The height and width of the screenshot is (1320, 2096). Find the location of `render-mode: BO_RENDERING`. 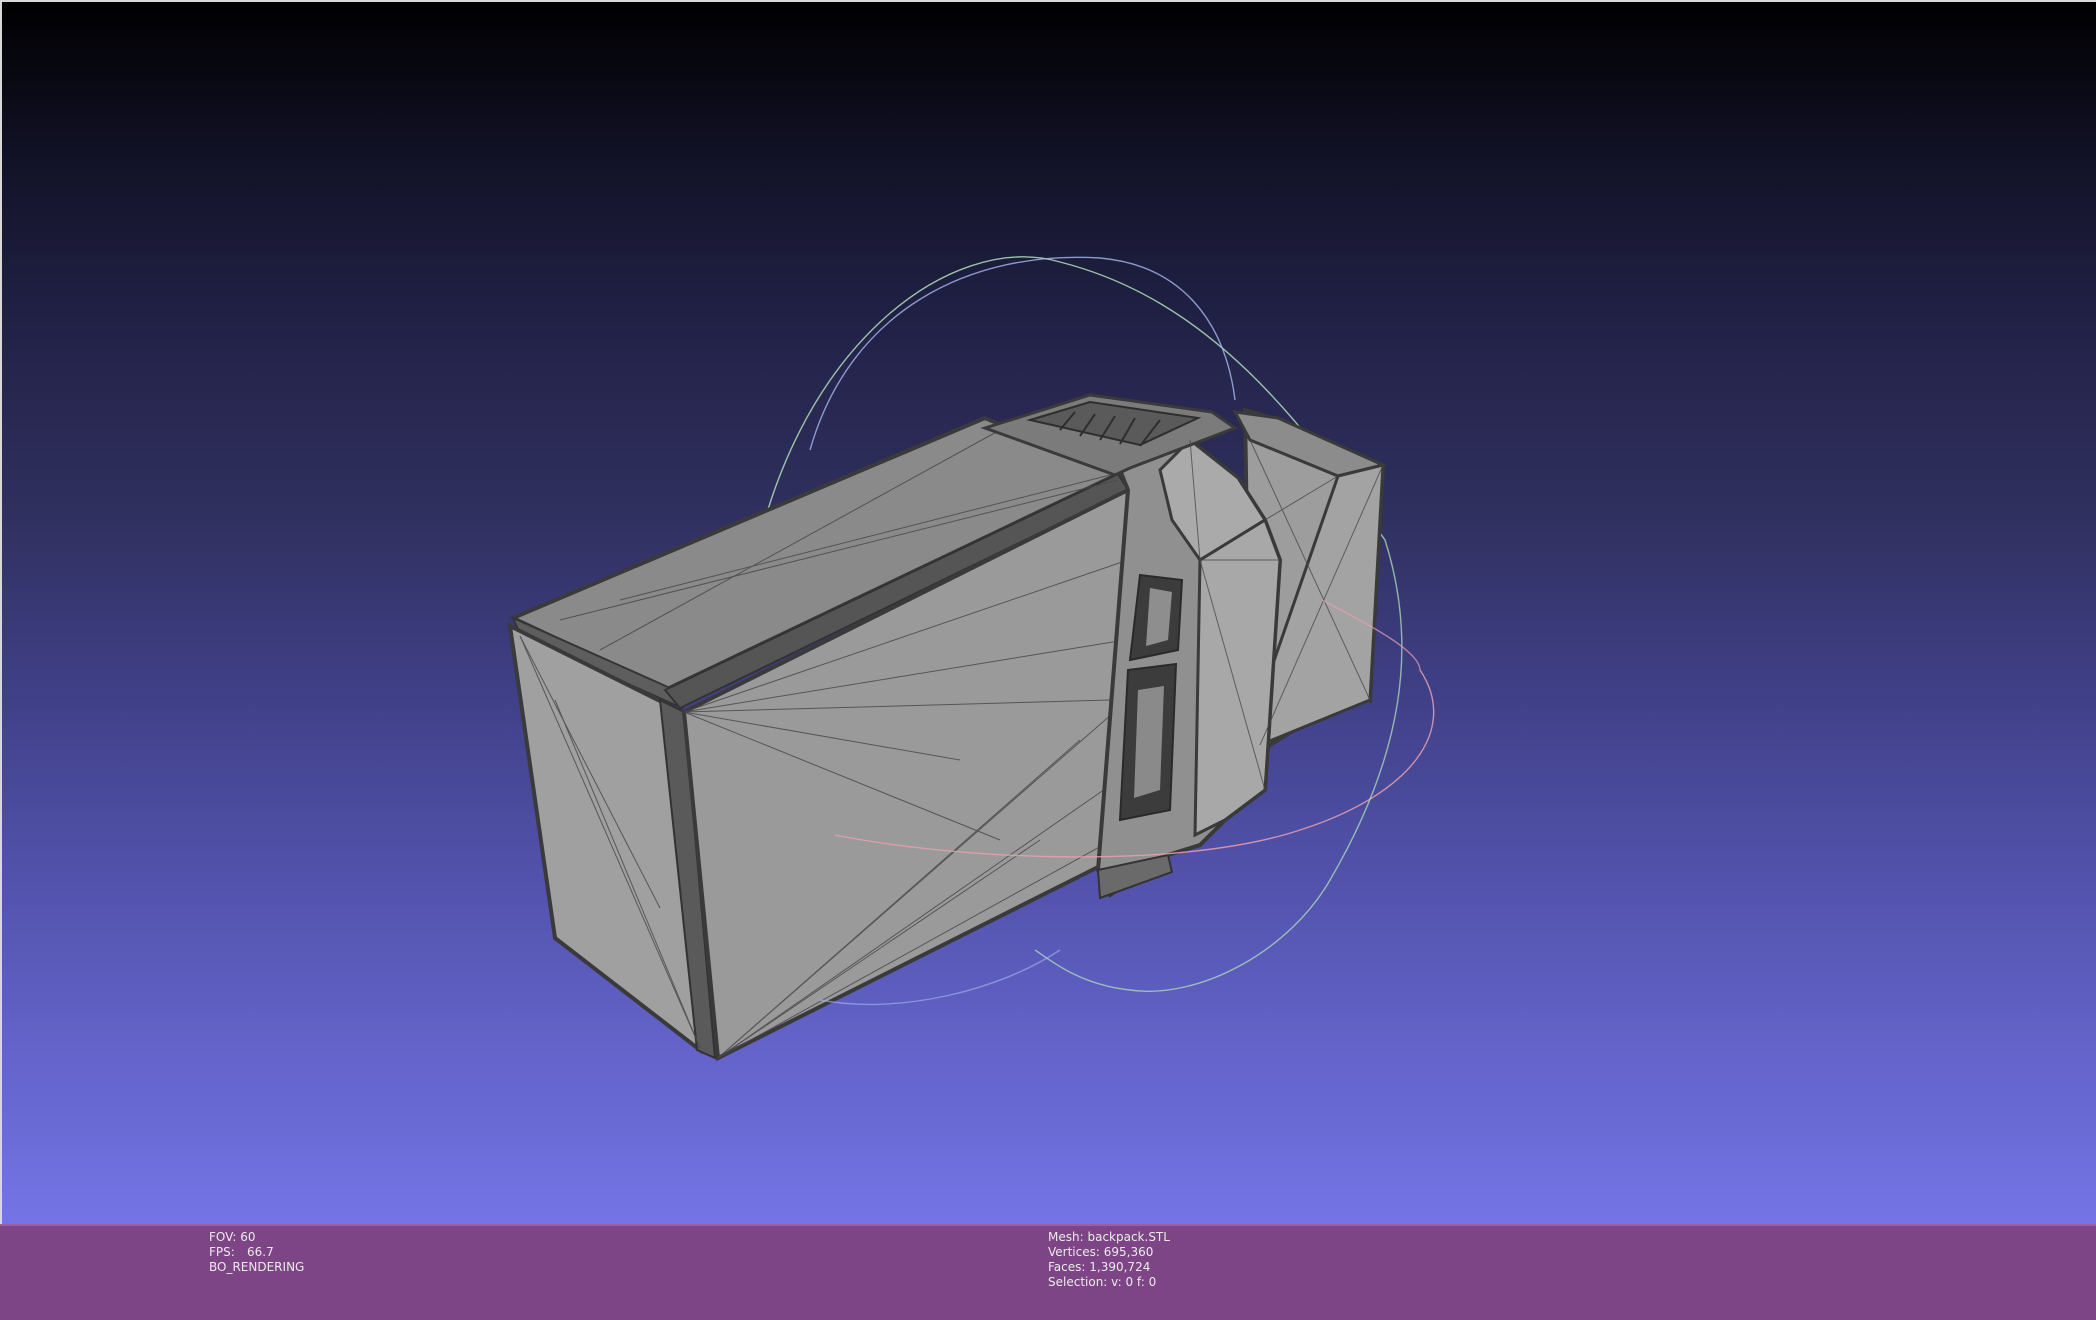

render-mode: BO_RENDERING is located at coordinates (257, 1267).